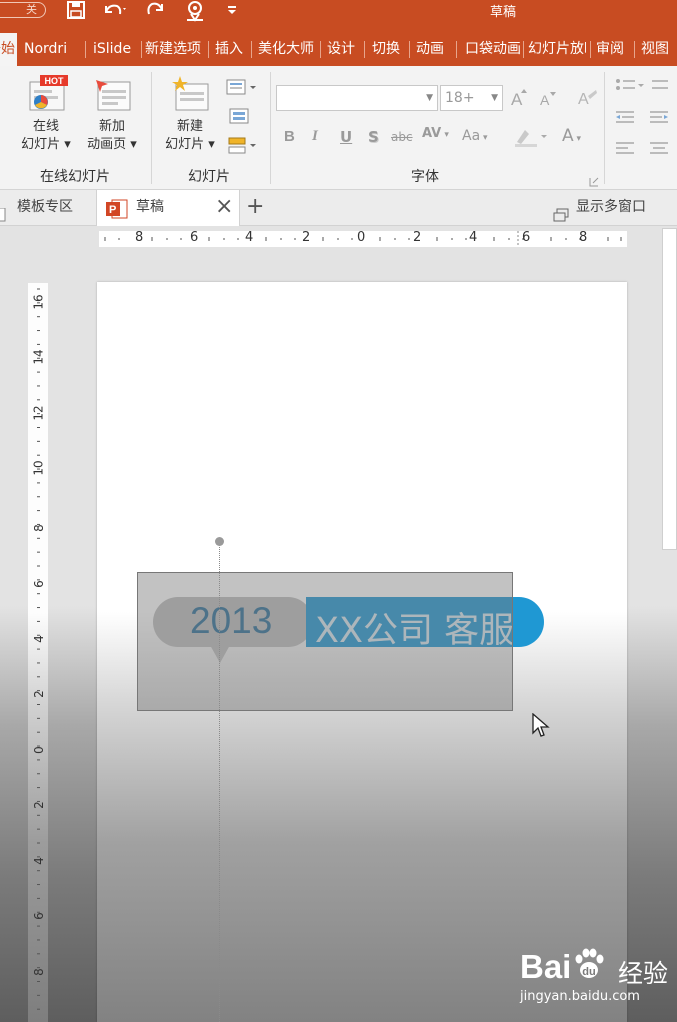  What do you see at coordinates (644, 120) in the screenshot?
I see `indent-icon` at bounding box center [644, 120].